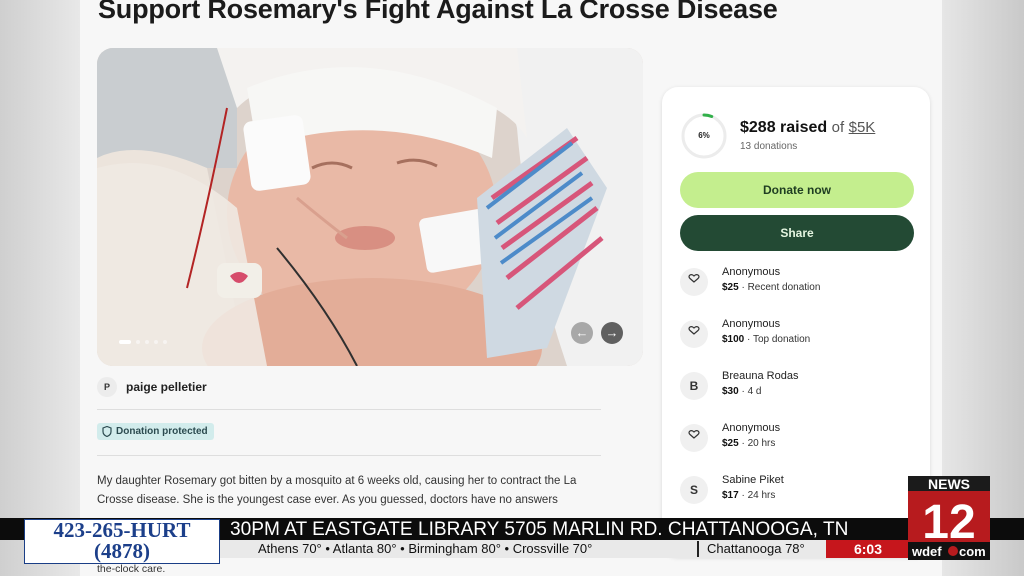 Image resolution: width=1024 pixels, height=576 pixels. I want to click on donation-item: B Breauna Rodas $30 · 4 d, so click(800, 387).